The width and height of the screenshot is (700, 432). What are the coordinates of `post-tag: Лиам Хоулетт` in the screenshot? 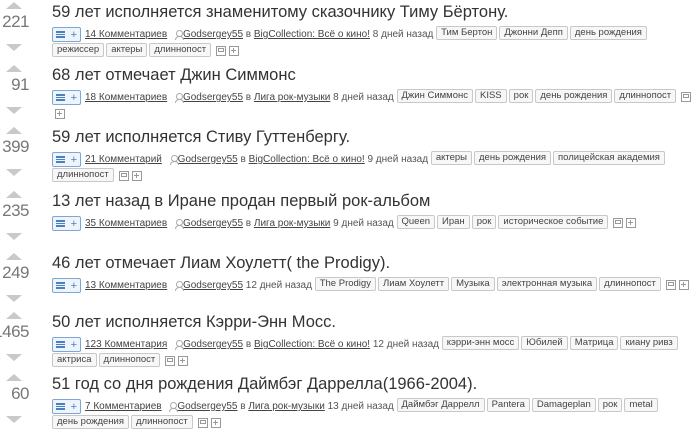 It's located at (413, 284).